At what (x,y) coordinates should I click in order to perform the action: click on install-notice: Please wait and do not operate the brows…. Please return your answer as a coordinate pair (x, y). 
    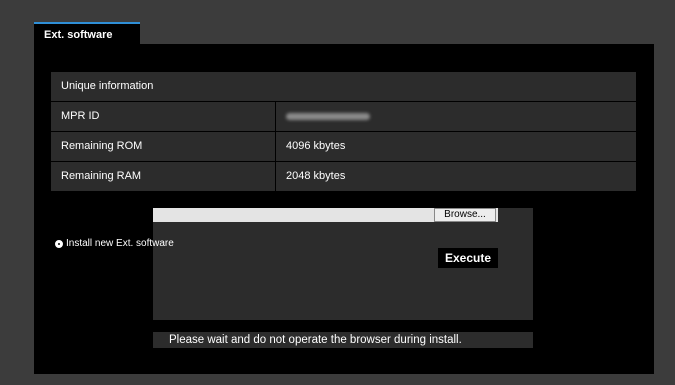
    Looking at the image, I should click on (343, 340).